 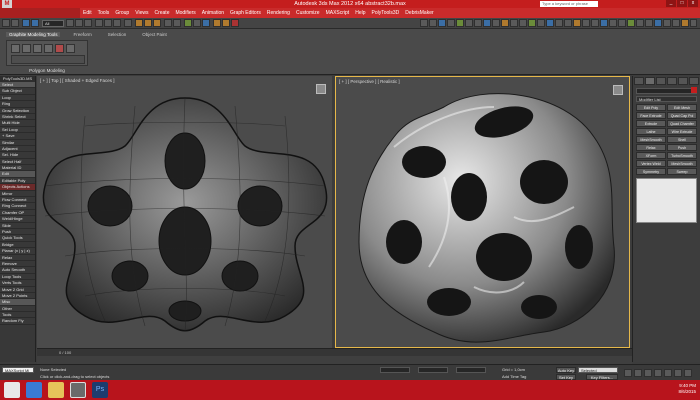 What do you see at coordinates (678, 373) in the screenshot?
I see `orbit-icon` at bounding box center [678, 373].